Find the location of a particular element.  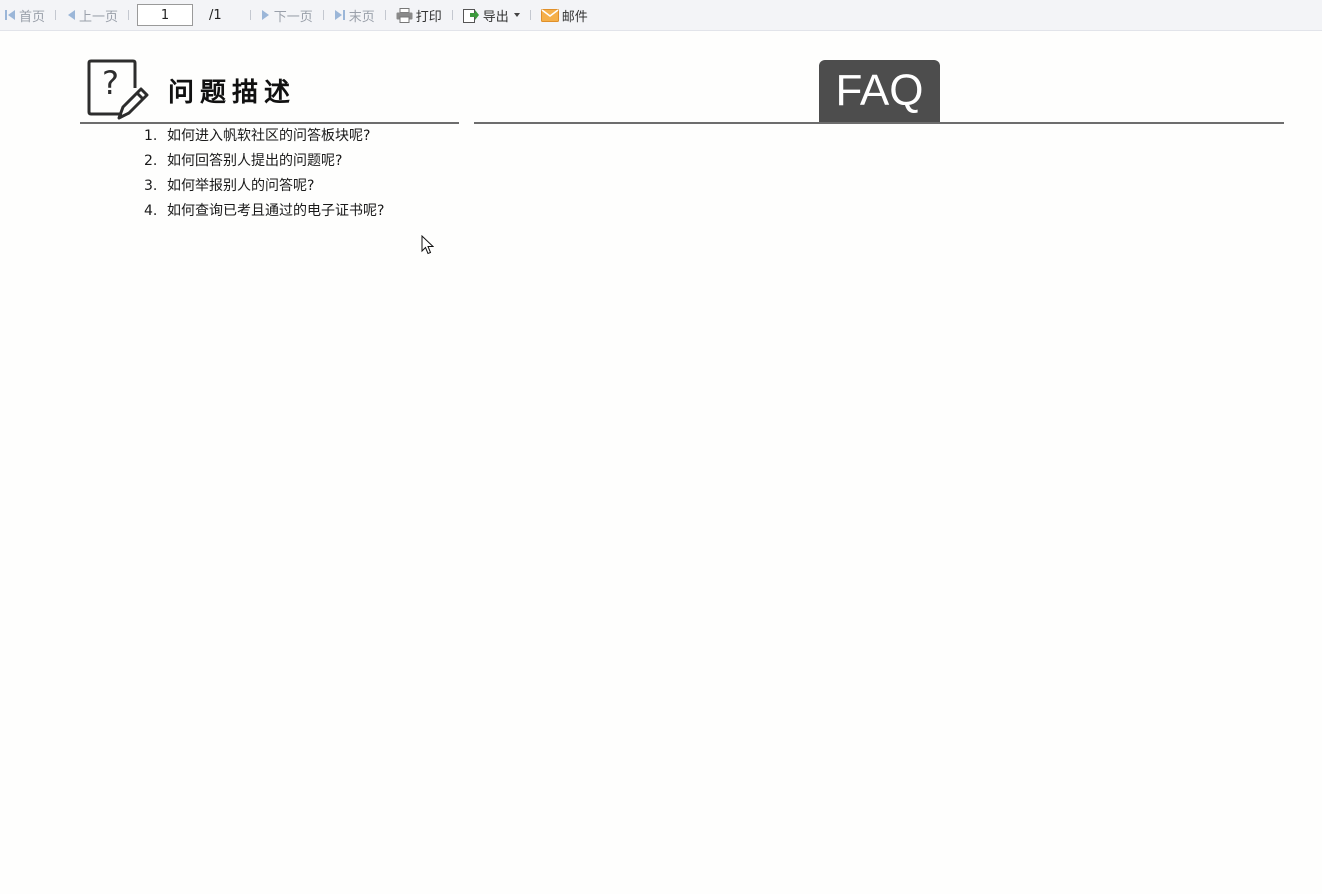

next-page-icon is located at coordinates (266, 15).